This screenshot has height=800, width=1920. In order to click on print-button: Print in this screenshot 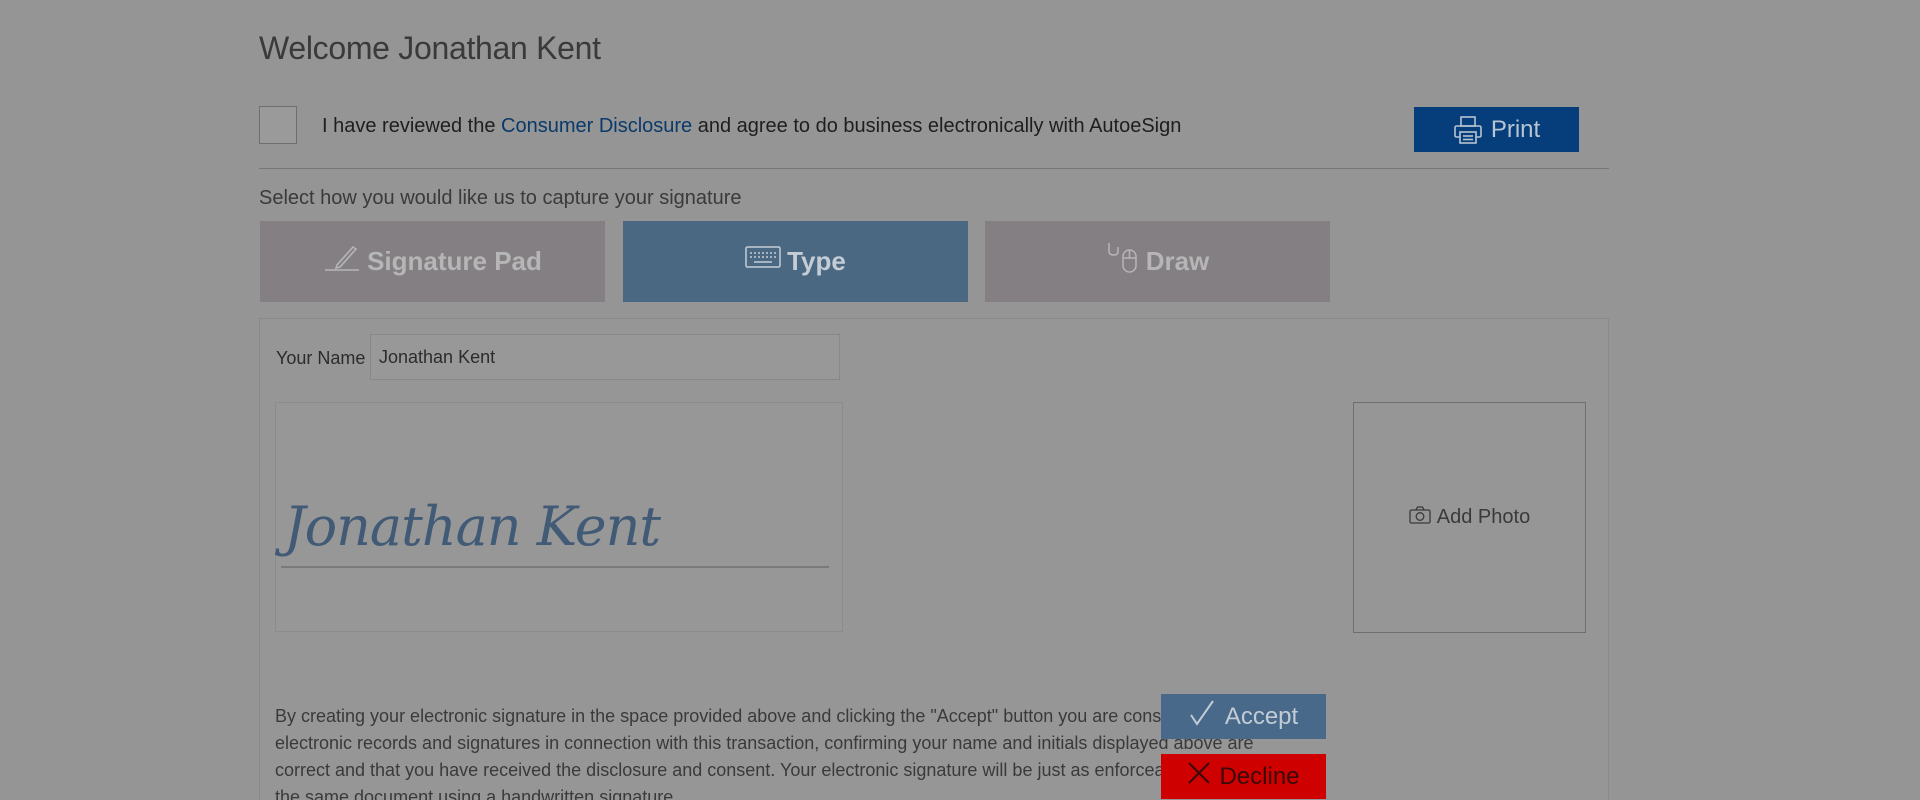, I will do `click(1496, 129)`.